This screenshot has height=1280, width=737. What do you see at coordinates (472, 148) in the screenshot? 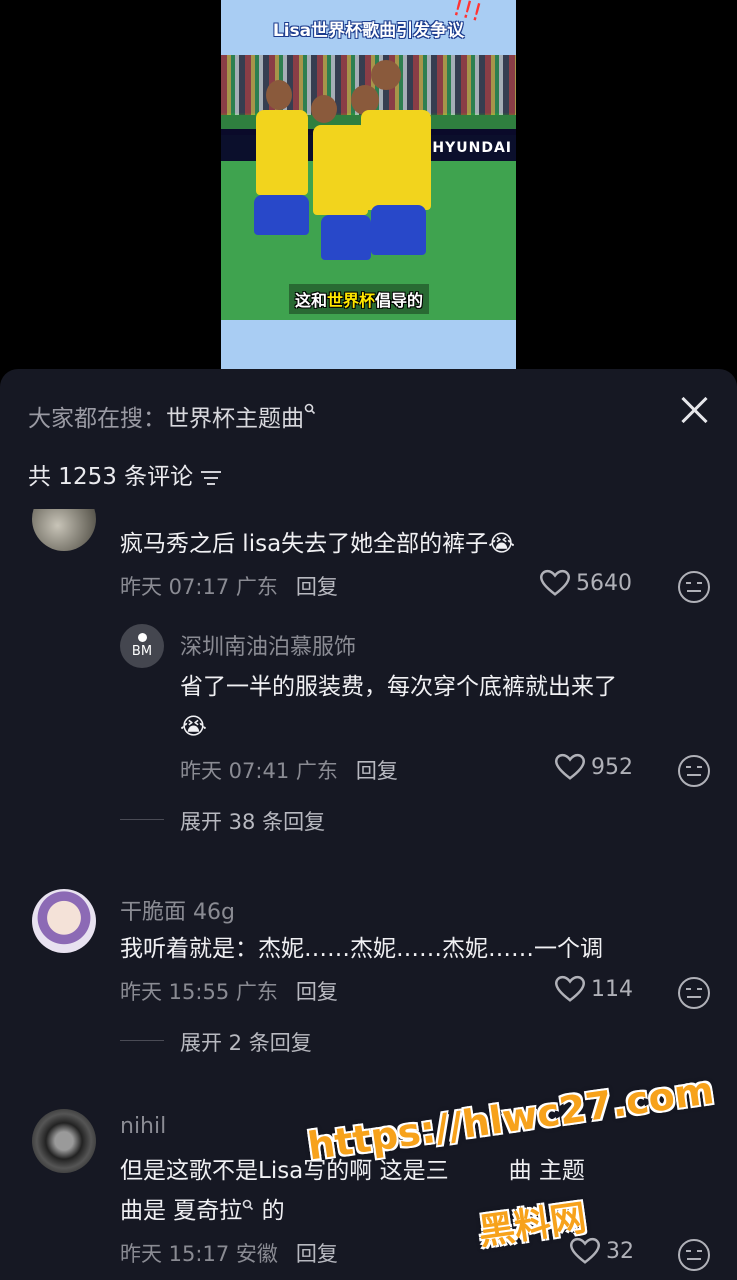
I see `ad-board-text: HYUNDAI` at bounding box center [472, 148].